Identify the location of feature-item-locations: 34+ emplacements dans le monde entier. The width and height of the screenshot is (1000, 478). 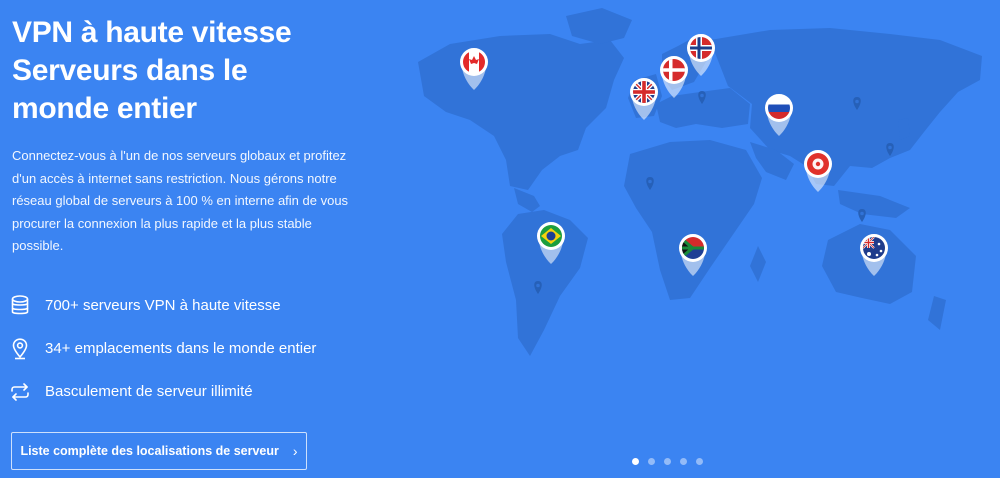
(180, 348).